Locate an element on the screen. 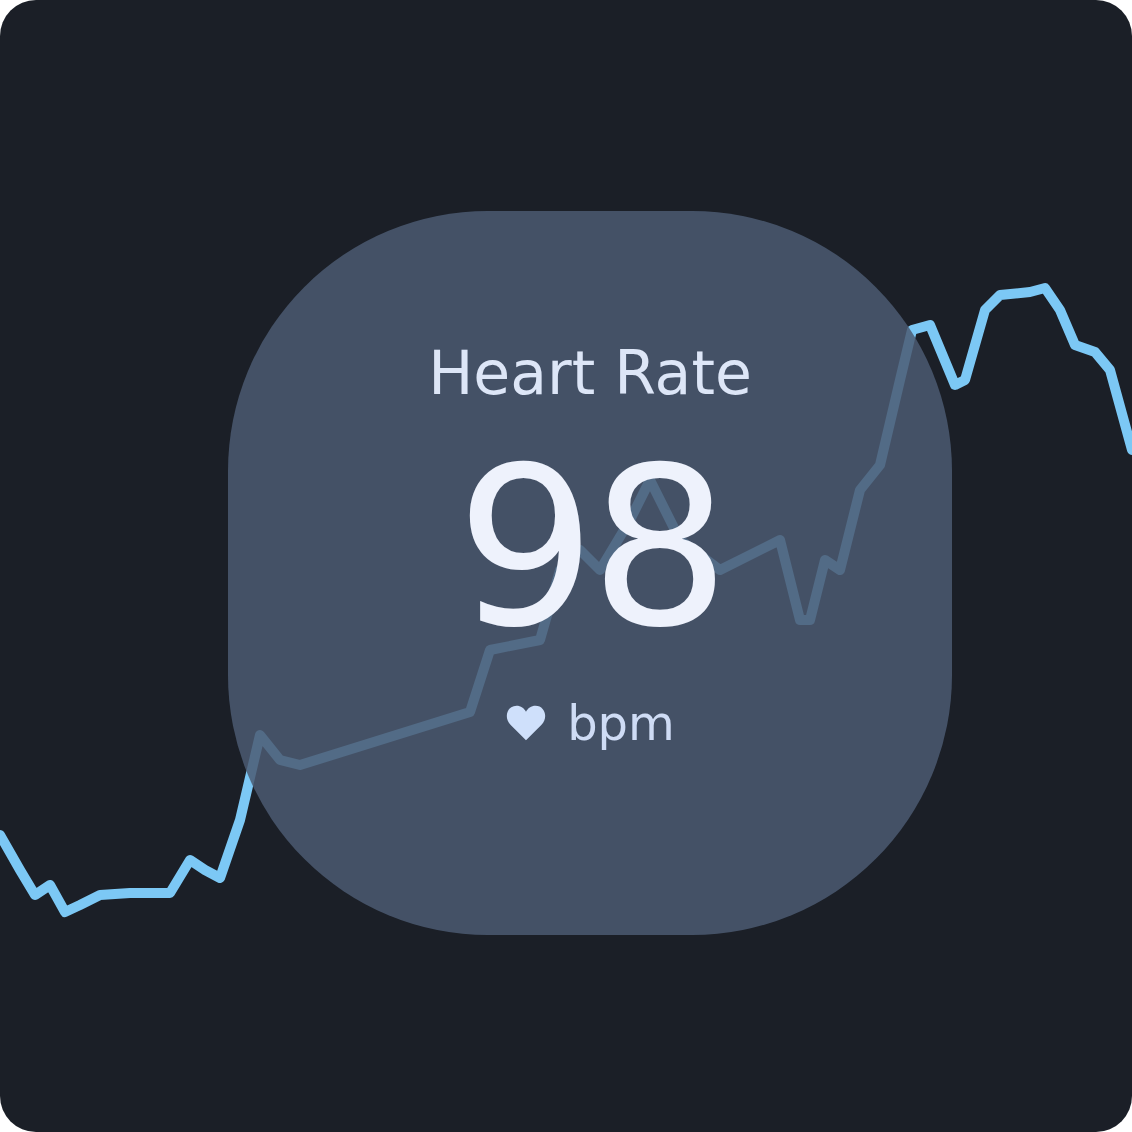 The width and height of the screenshot is (1132, 1132). card-title: Heart Rate is located at coordinates (590, 373).